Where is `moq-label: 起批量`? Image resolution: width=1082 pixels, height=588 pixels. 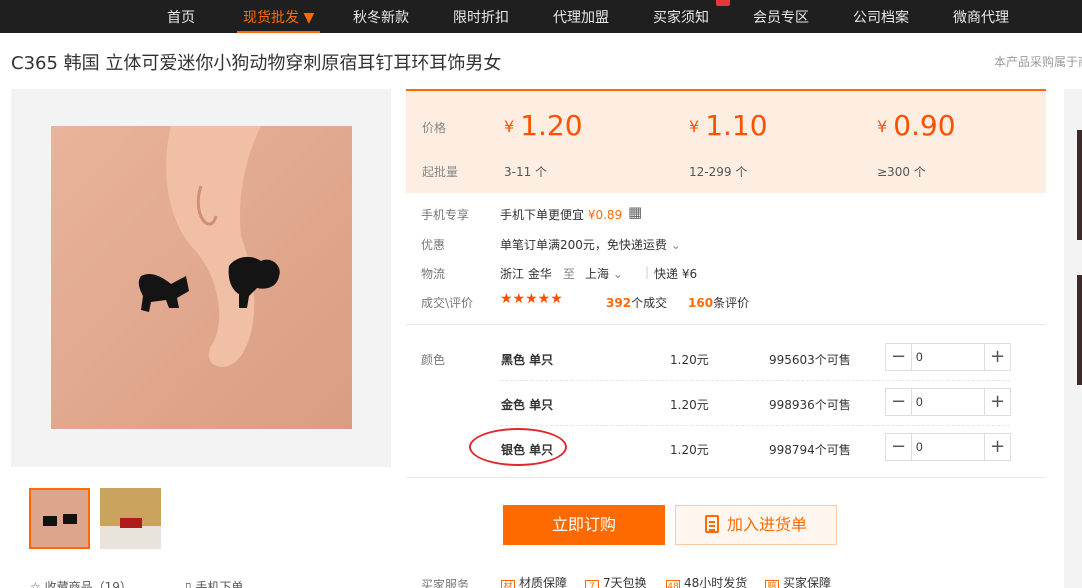
moq-label: 起批量 is located at coordinates (440, 172).